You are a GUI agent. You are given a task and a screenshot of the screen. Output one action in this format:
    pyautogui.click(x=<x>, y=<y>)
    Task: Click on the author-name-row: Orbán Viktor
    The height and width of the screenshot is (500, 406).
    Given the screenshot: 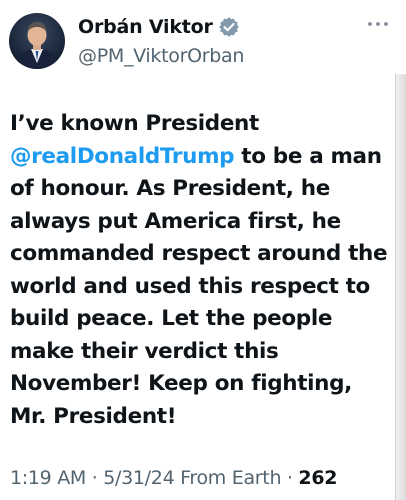 What is the action you would take?
    pyautogui.click(x=161, y=27)
    